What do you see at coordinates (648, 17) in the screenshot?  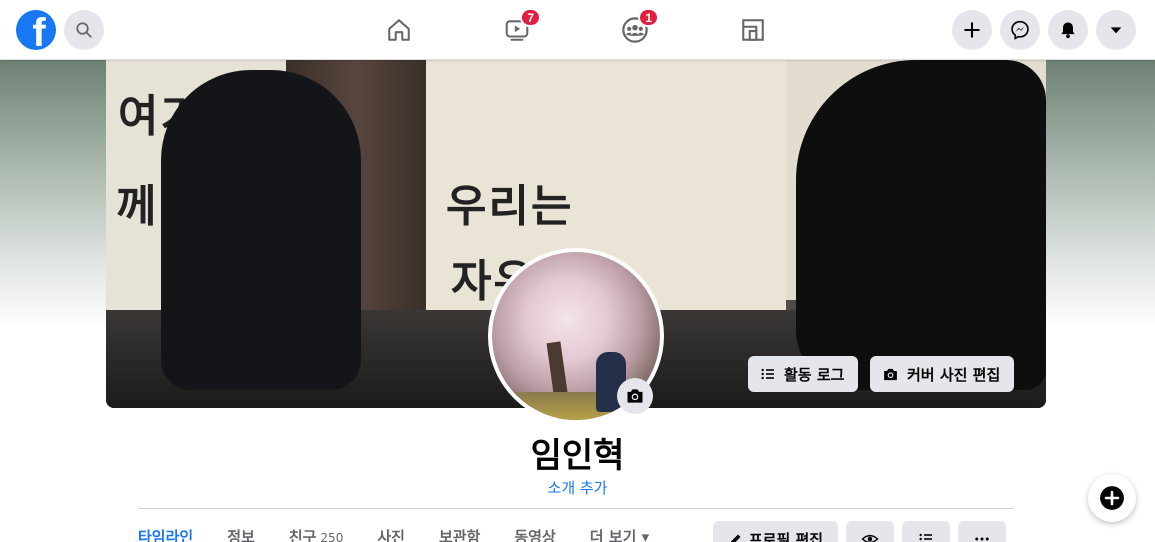 I see `groups-badge: 1` at bounding box center [648, 17].